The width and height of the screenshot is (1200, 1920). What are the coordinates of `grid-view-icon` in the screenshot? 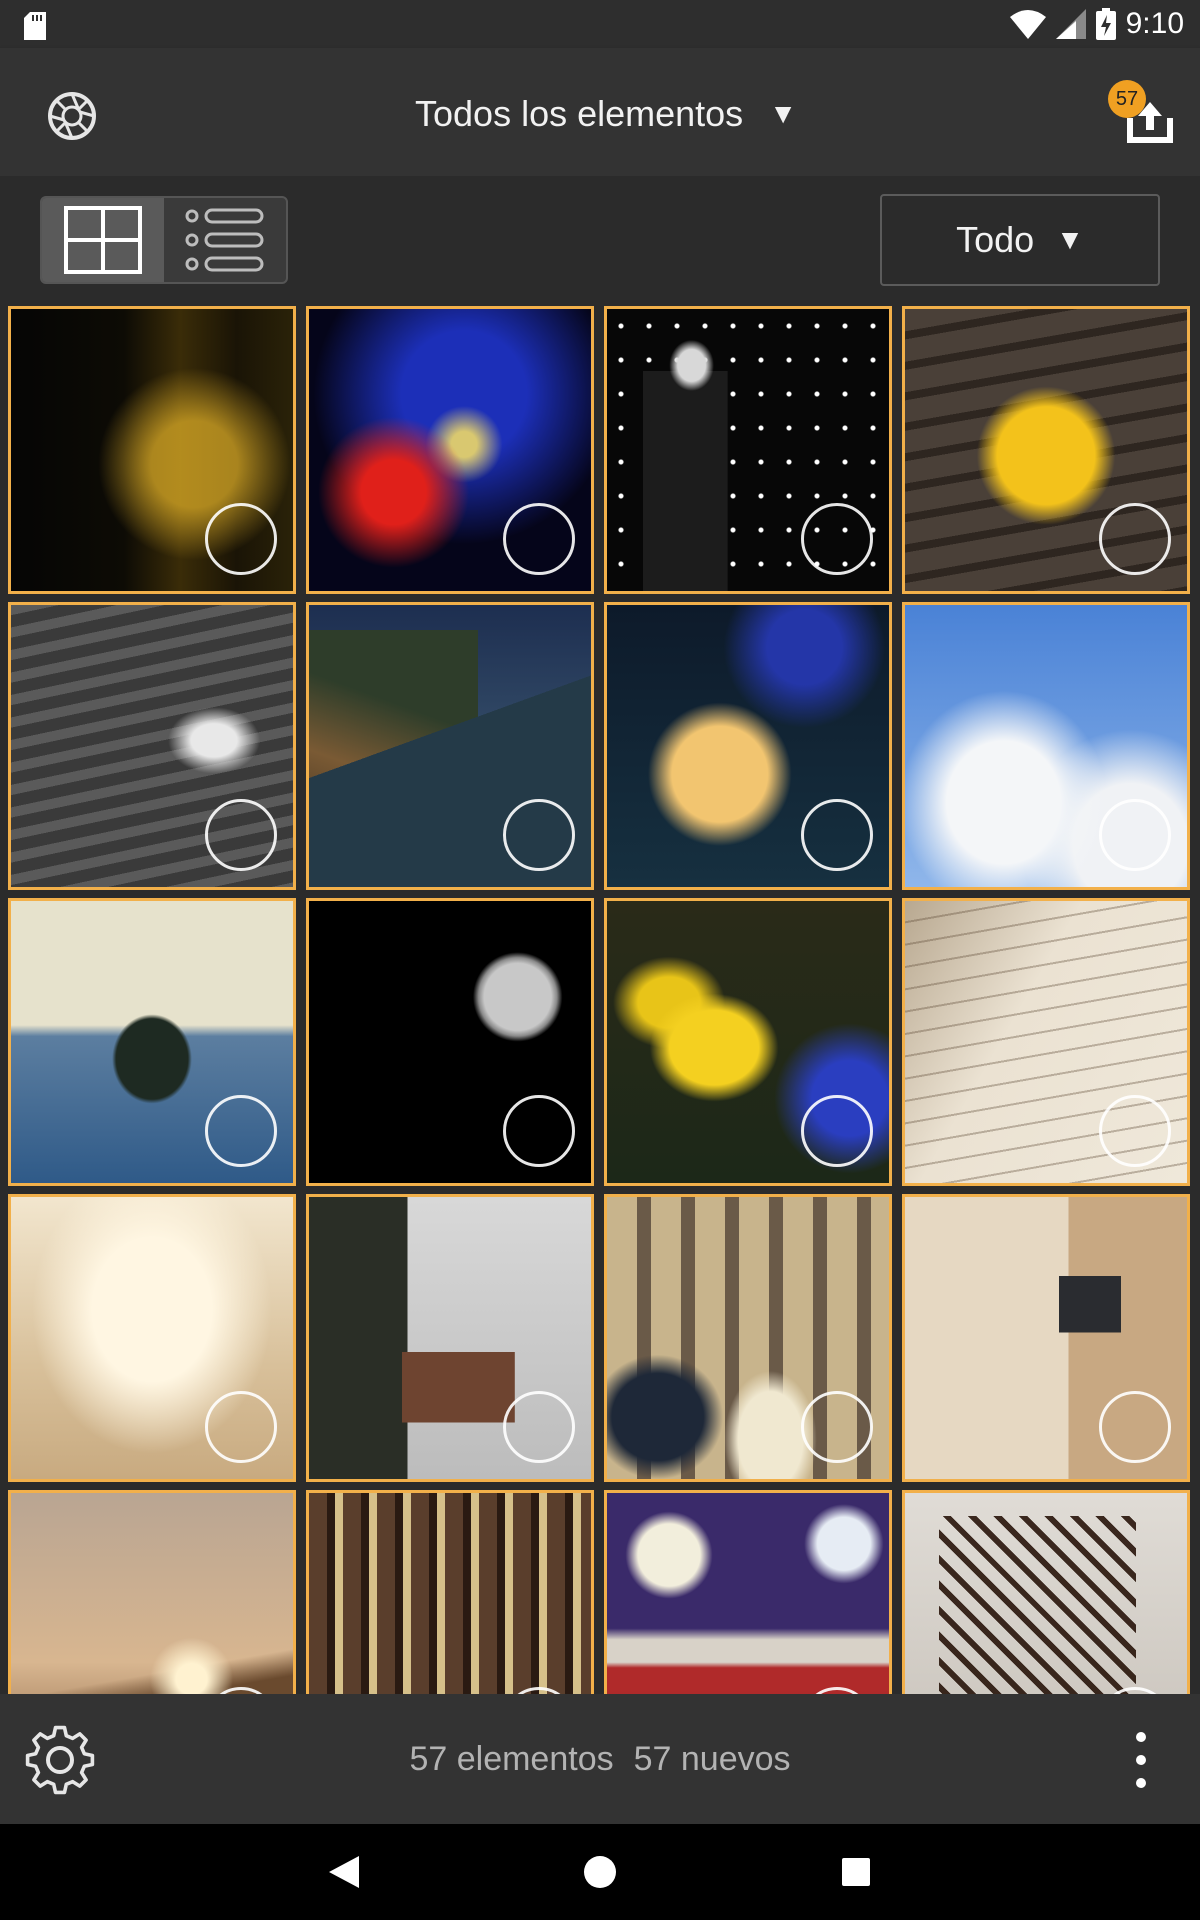 It's located at (103, 240).